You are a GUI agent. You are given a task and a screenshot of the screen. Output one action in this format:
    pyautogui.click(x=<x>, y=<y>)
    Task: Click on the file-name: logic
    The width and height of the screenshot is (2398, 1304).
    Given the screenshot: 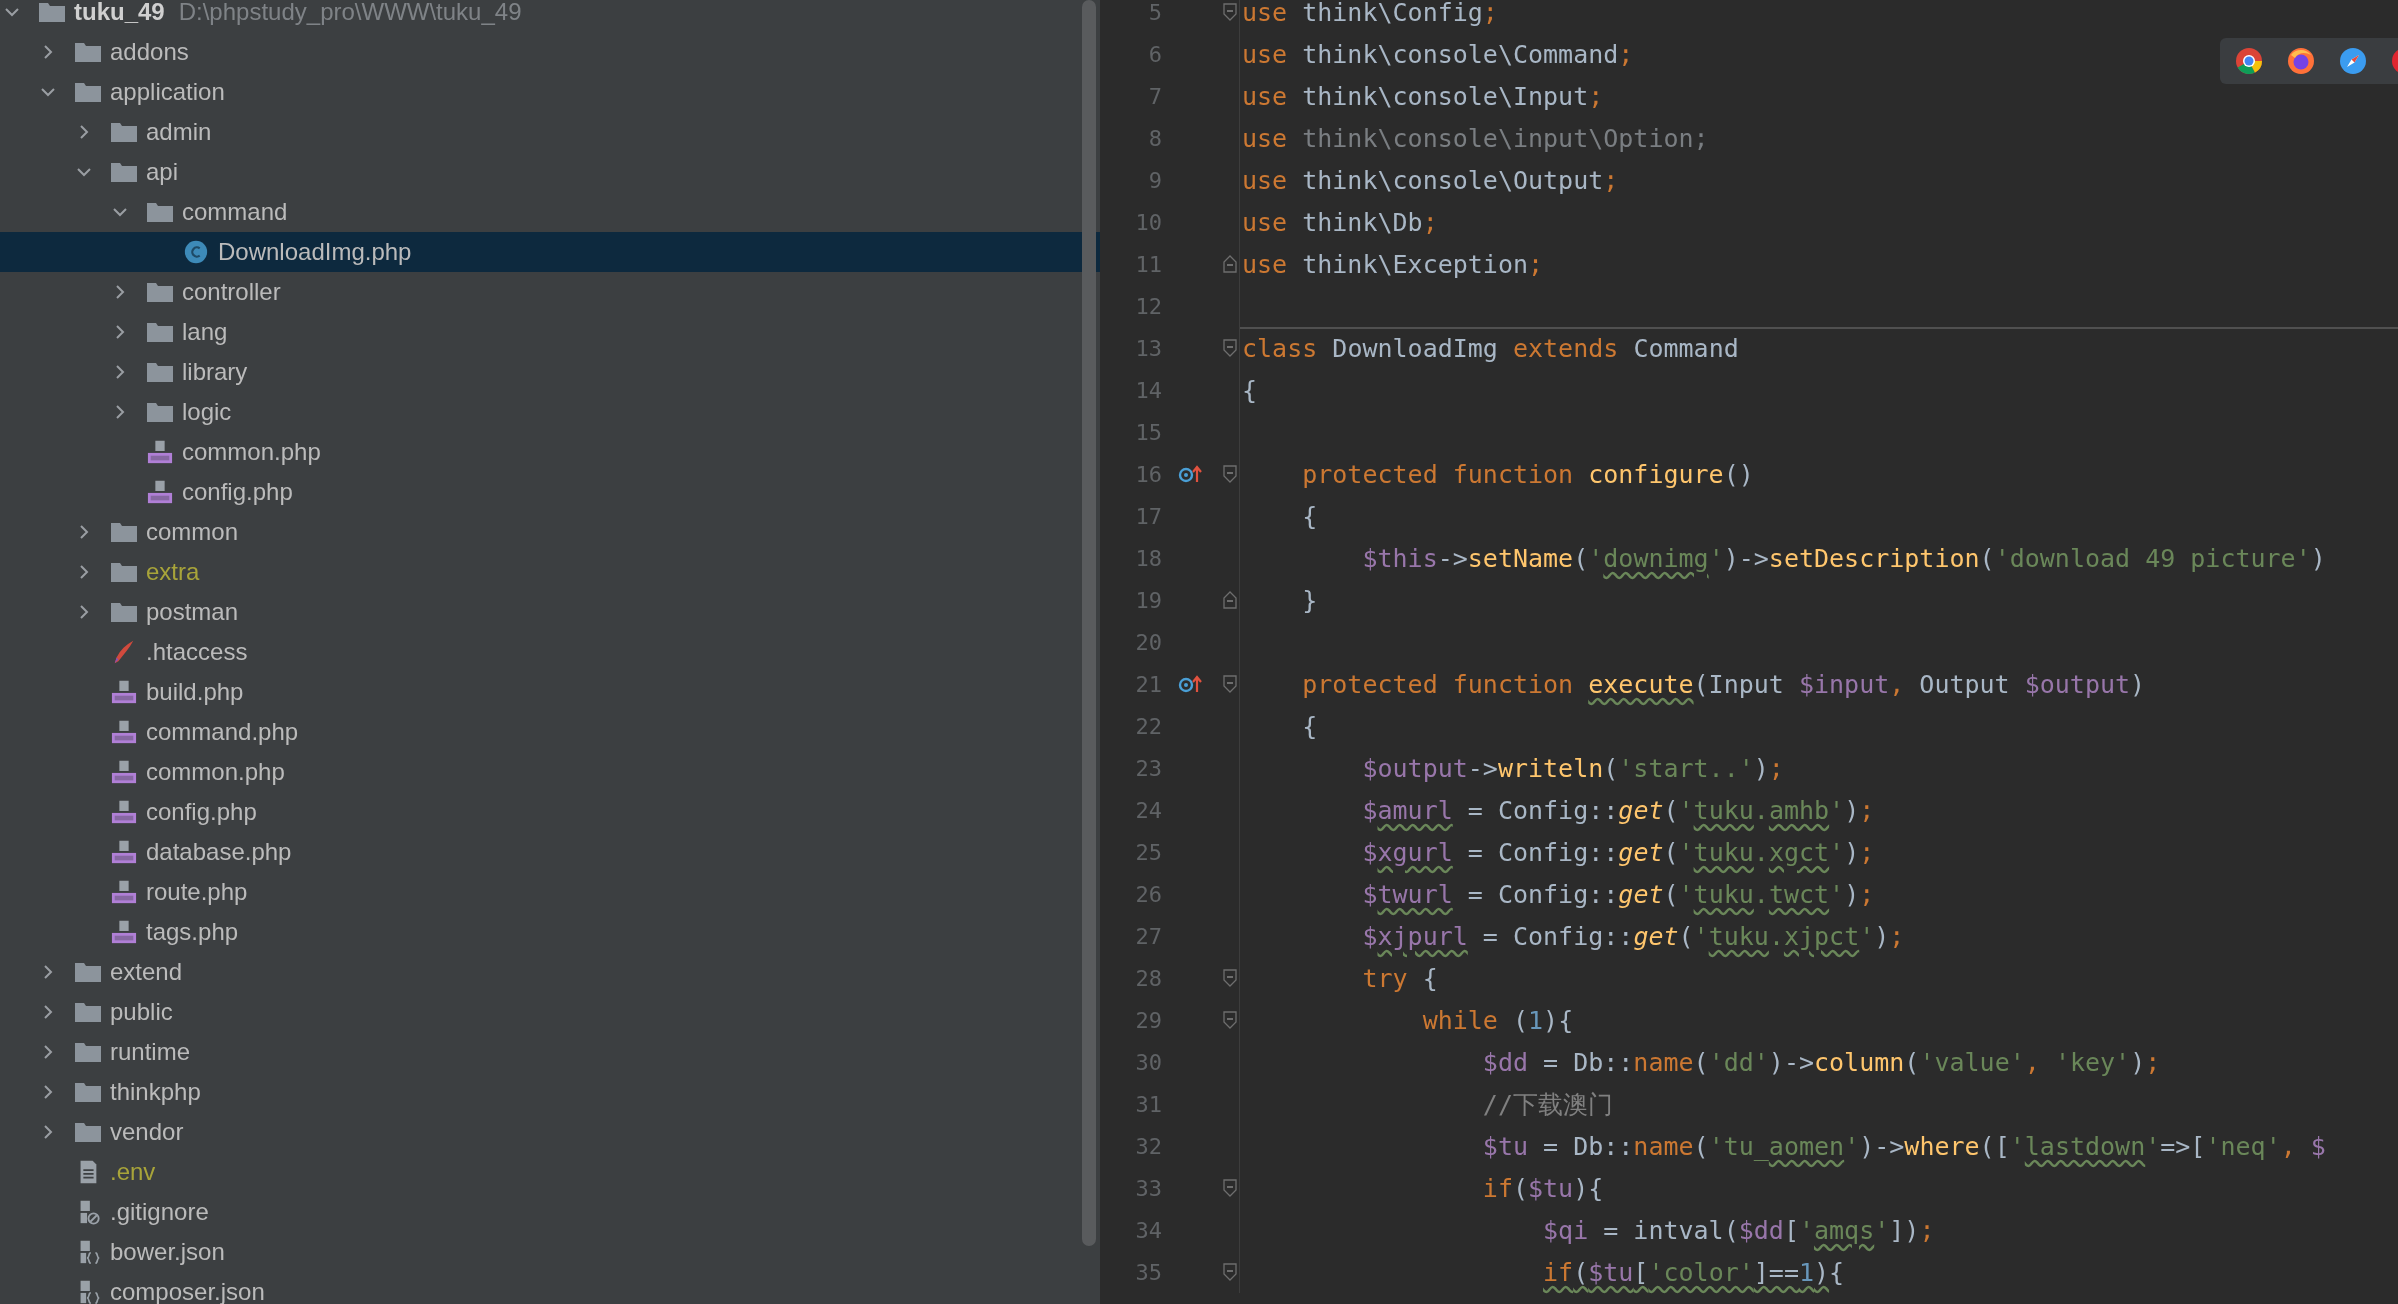 What is the action you would take?
    pyautogui.click(x=207, y=412)
    